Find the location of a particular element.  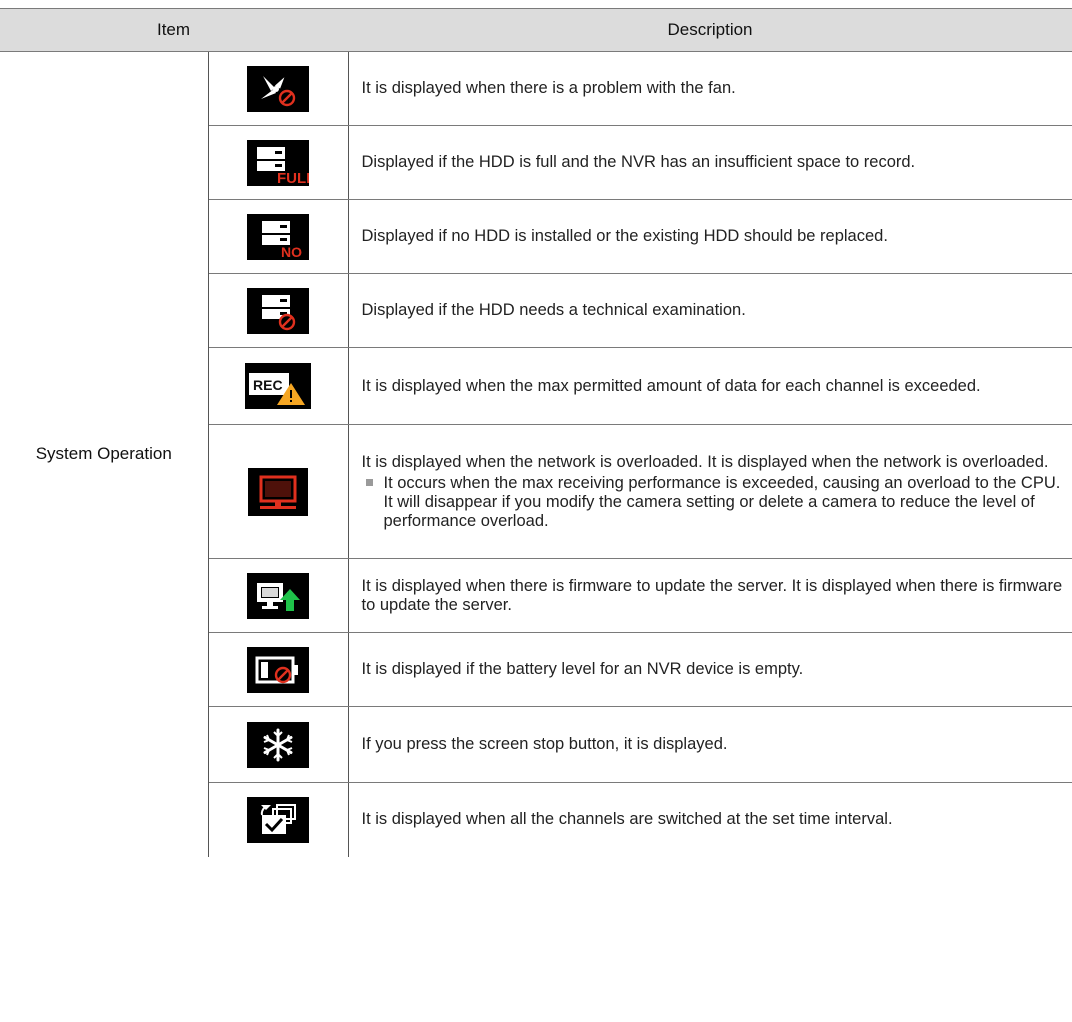

header-item: Item is located at coordinates (174, 30).